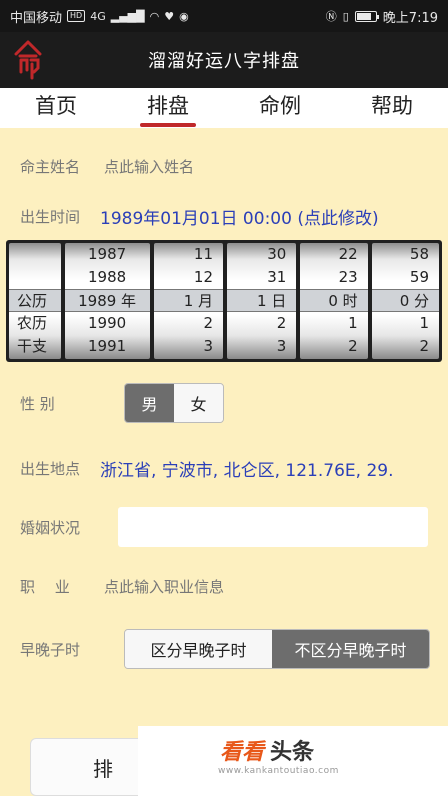  What do you see at coordinates (127, 16) in the screenshot?
I see `signal-icon: ▂▄▆█` at bounding box center [127, 16].